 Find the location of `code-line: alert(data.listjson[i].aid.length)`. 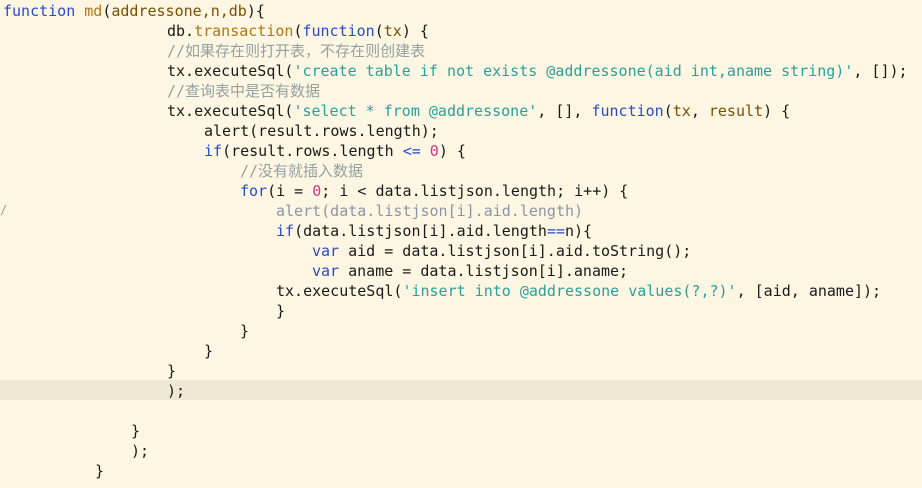

code-line: alert(data.listjson[i].aid.length) is located at coordinates (429, 211).